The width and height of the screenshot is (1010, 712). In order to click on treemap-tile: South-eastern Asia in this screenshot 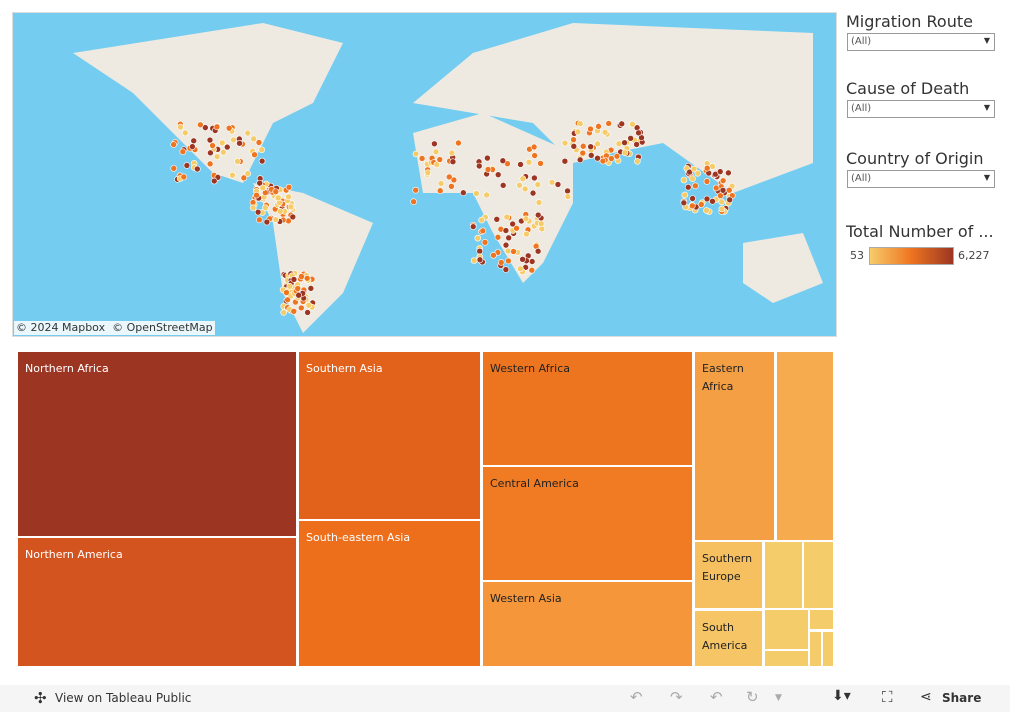, I will do `click(389, 593)`.